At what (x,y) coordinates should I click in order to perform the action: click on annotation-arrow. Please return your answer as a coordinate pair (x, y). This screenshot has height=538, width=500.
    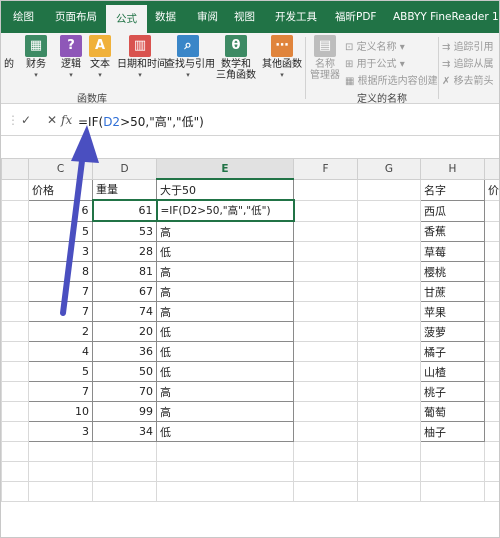
    Looking at the image, I should click on (79, 220).